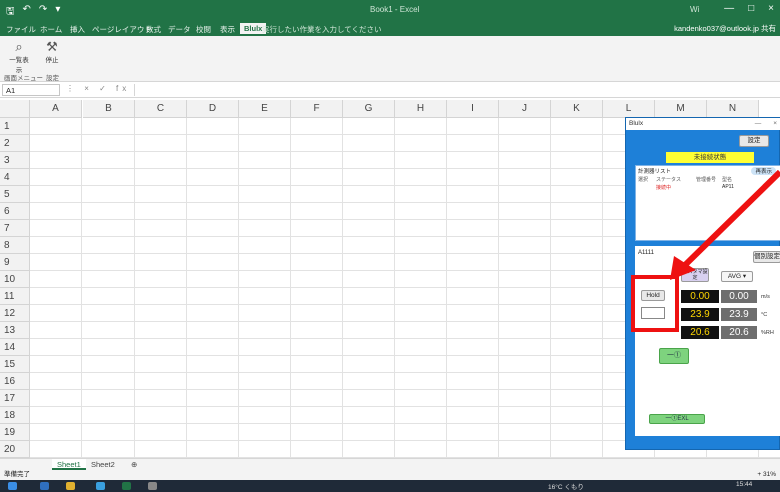 The width and height of the screenshot is (780, 492). Describe the element at coordinates (15, 313) in the screenshot. I see `row-header-12: 12` at that location.